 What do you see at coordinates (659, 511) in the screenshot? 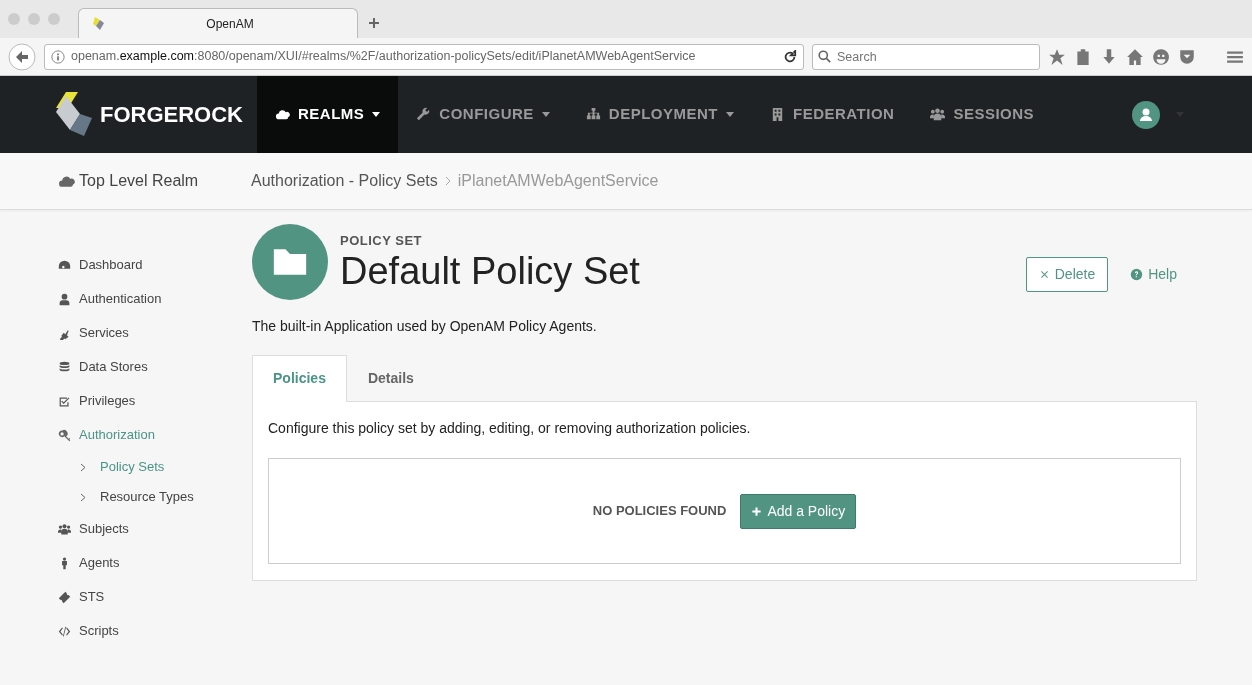
I see `empty-state-text: NO POLICIES FOUND` at bounding box center [659, 511].